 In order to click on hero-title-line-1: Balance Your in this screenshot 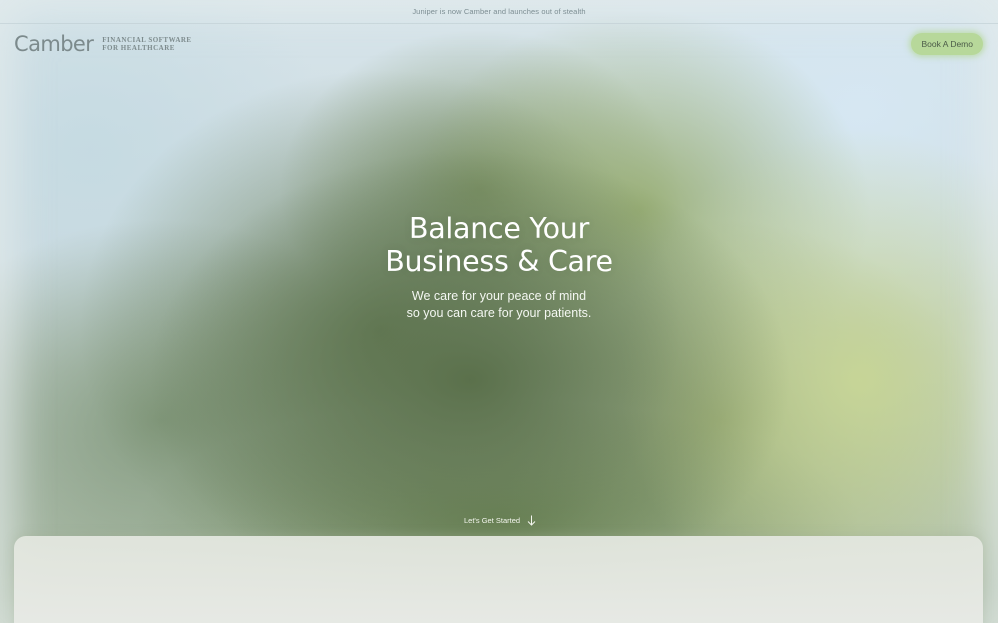, I will do `click(499, 228)`.